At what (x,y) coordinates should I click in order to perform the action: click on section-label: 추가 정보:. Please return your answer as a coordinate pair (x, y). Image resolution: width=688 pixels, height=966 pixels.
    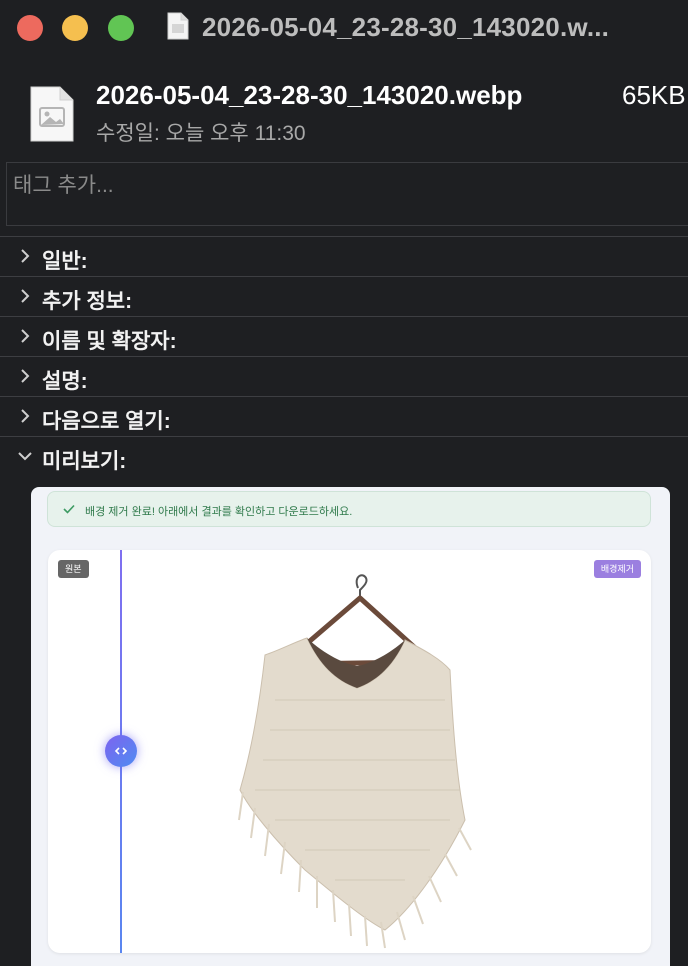
    Looking at the image, I should click on (87, 301).